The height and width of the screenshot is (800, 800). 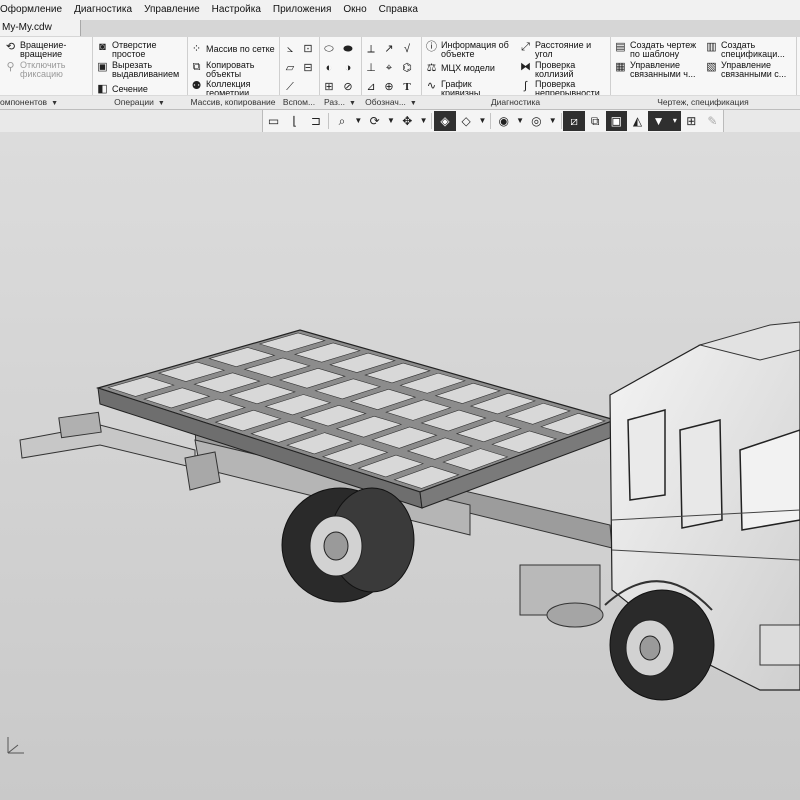 I want to click on menu-format: Оформление, so click(x=34, y=10).